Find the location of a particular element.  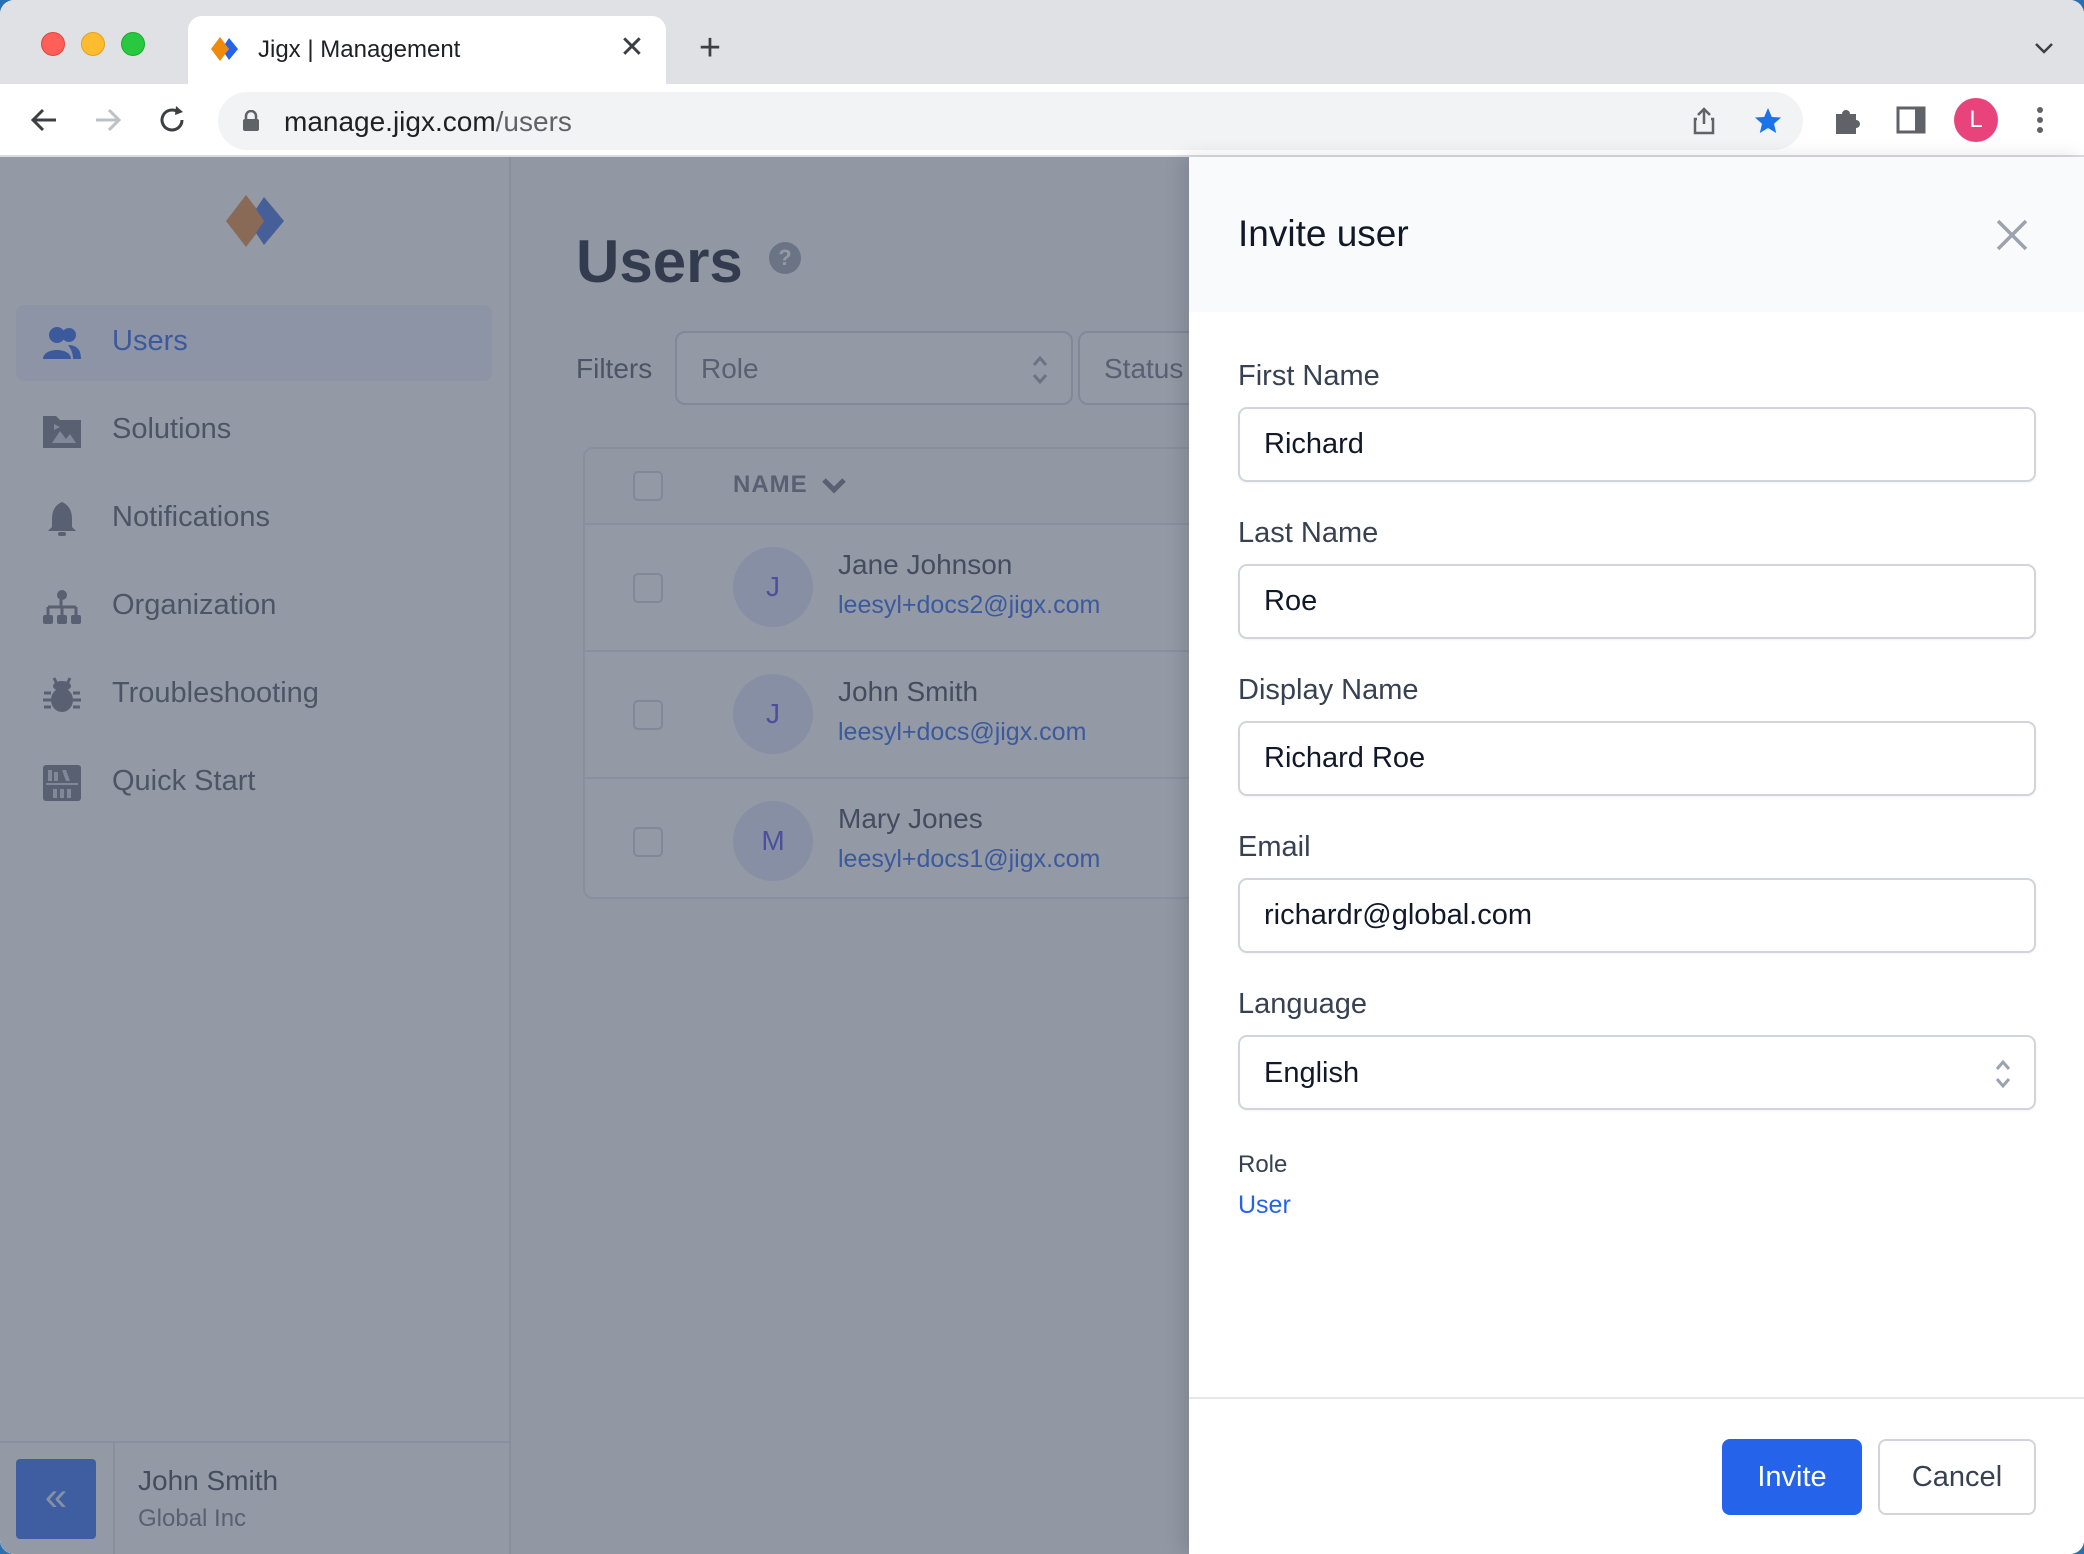

url-path: /users is located at coordinates (533, 121).